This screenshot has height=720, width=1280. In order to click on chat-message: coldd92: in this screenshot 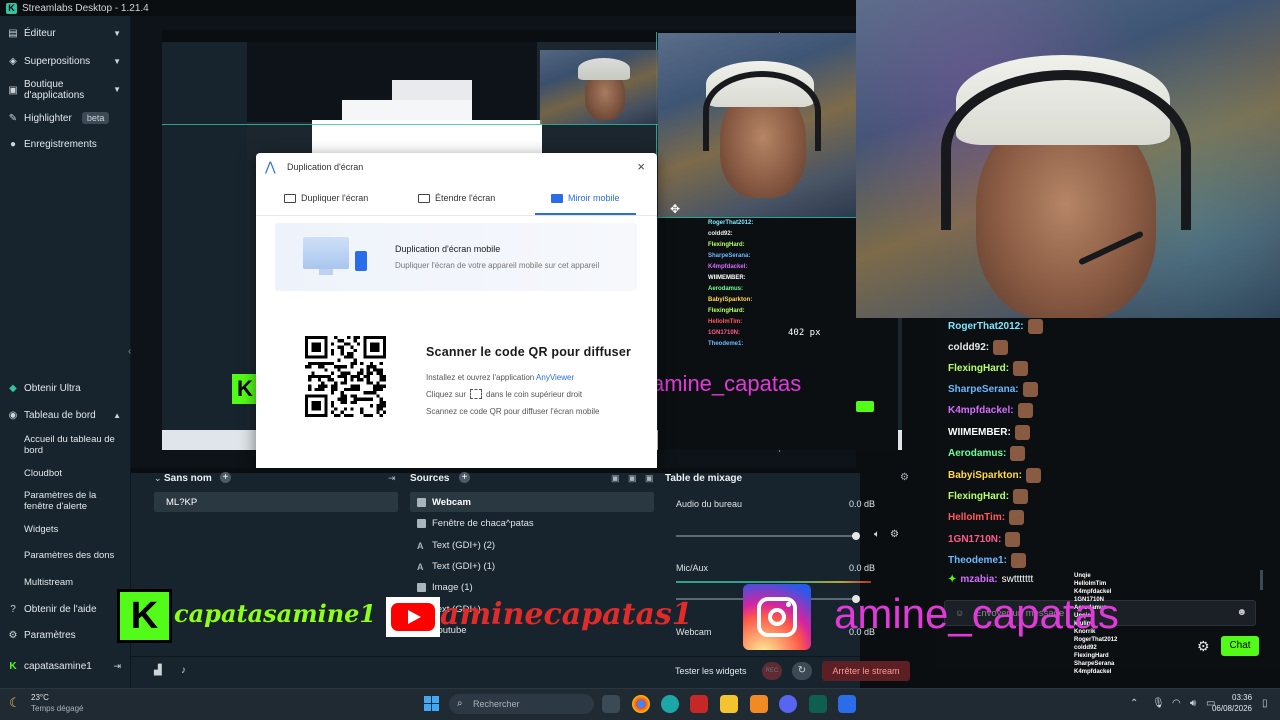, I will do `click(978, 347)`.